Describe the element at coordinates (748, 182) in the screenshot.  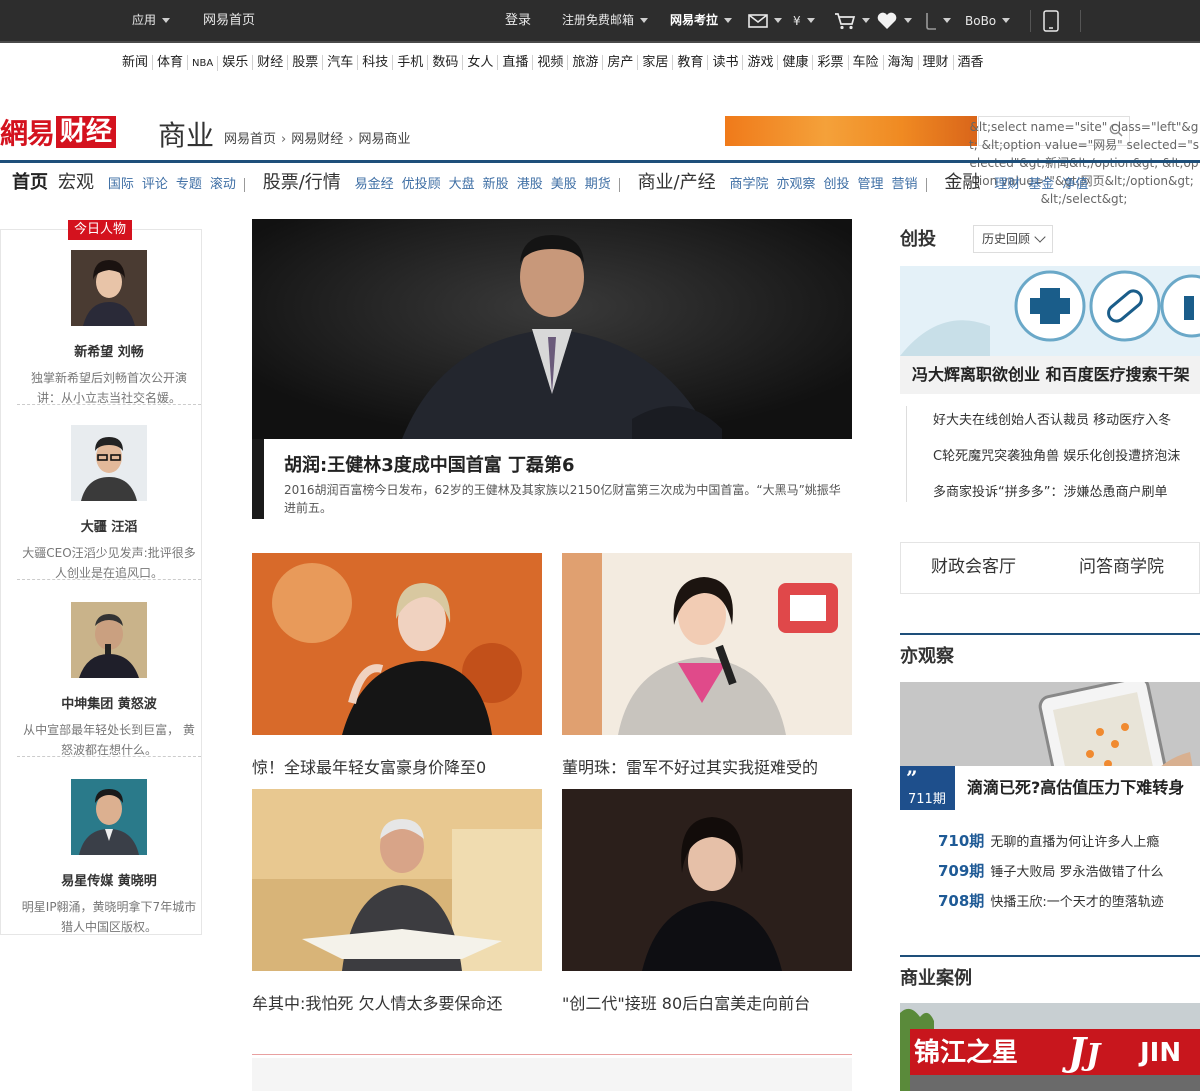
I see `subnav-link: 商学院` at that location.